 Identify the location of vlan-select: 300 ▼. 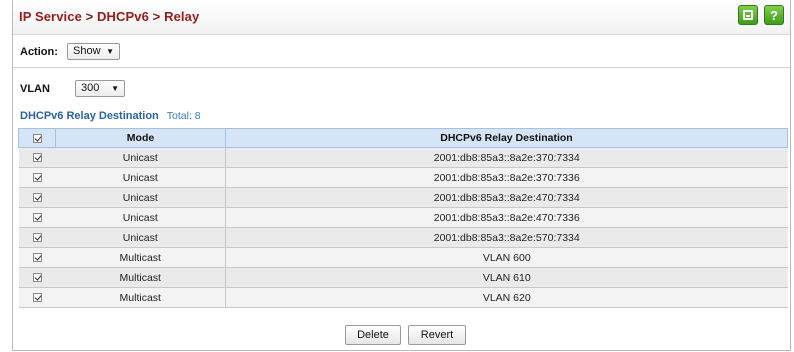
(100, 88).